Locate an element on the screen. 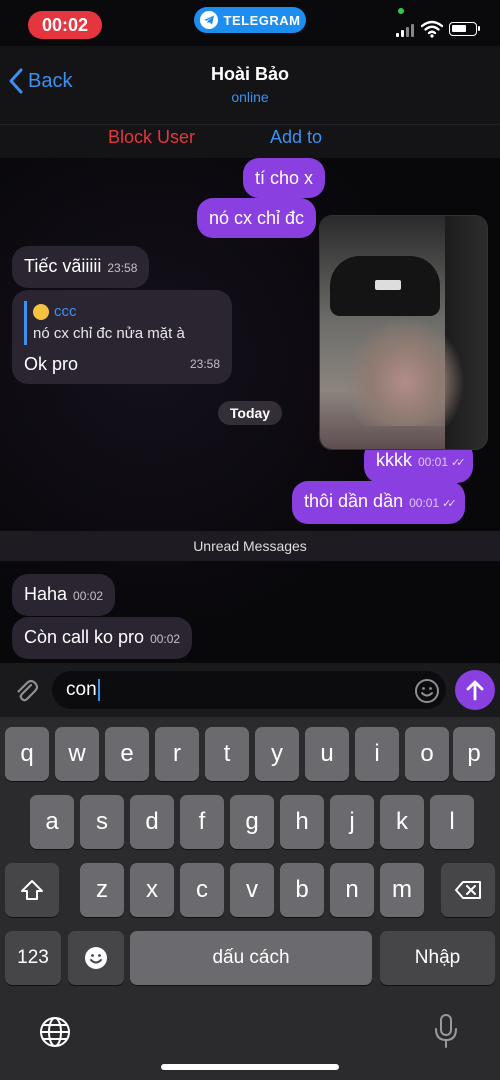 The height and width of the screenshot is (1080, 500). message-bubble-incoming-reply: ccc nó cx chỉ đc nửa mặt à Ok pro 23:58 is located at coordinates (122, 337).